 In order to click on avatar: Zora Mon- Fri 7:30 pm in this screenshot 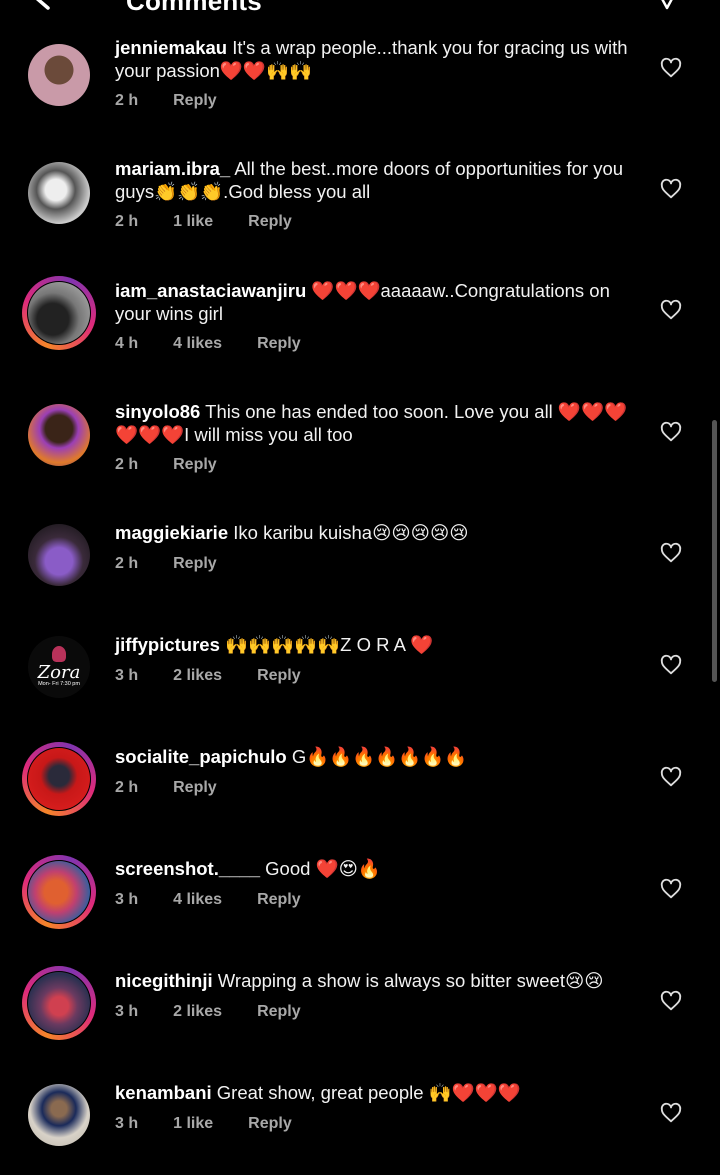, I will do `click(59, 667)`.